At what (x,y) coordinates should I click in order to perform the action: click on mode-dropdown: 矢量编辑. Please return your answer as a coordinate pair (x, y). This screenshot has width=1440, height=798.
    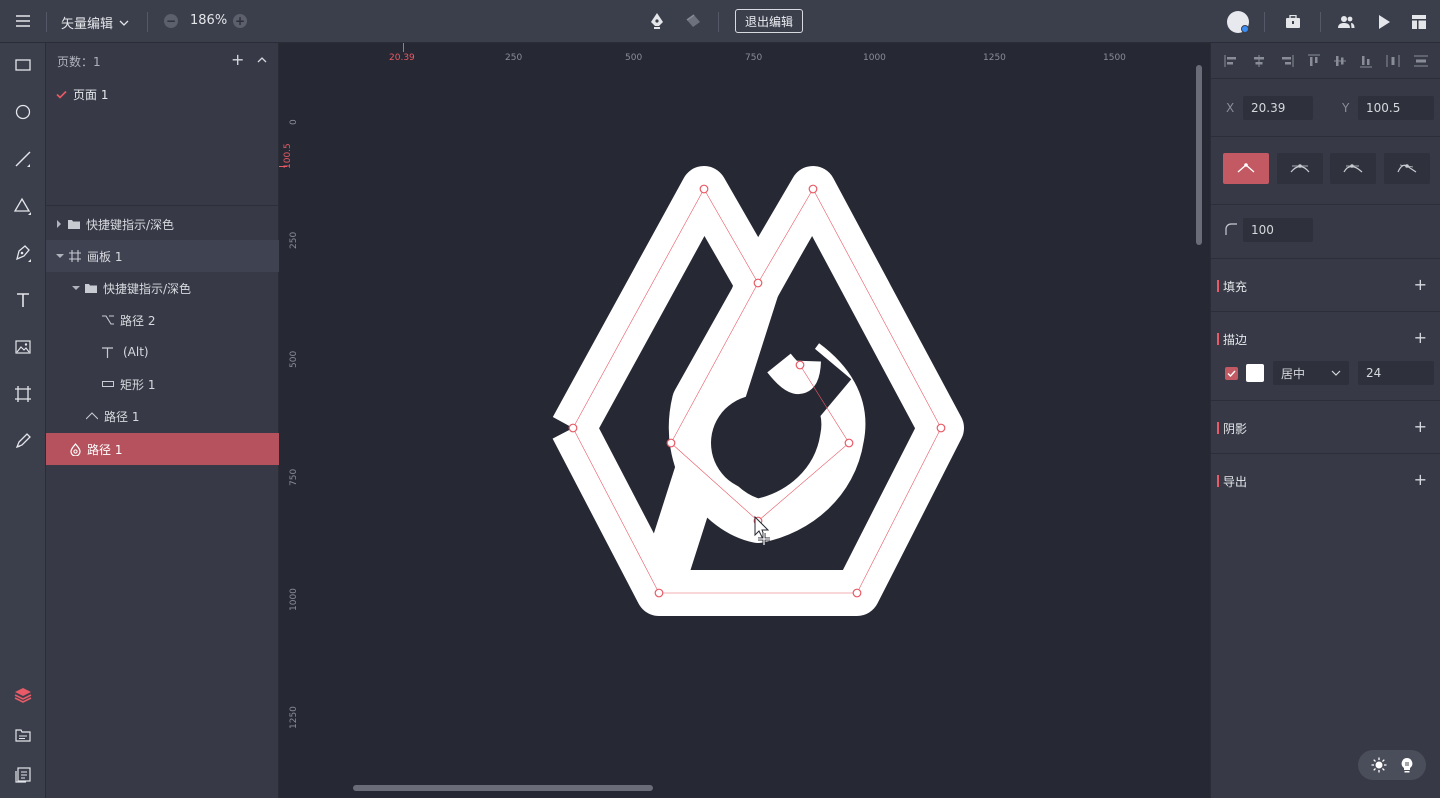
    Looking at the image, I should click on (95, 22).